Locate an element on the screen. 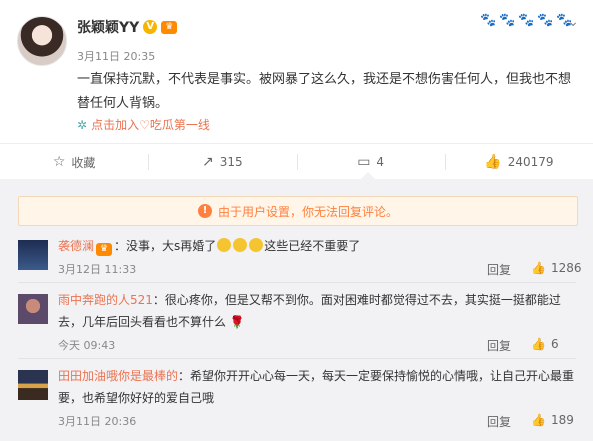 This screenshot has height=441, width=593. comment-like-button: 👍 6 is located at coordinates (545, 344).